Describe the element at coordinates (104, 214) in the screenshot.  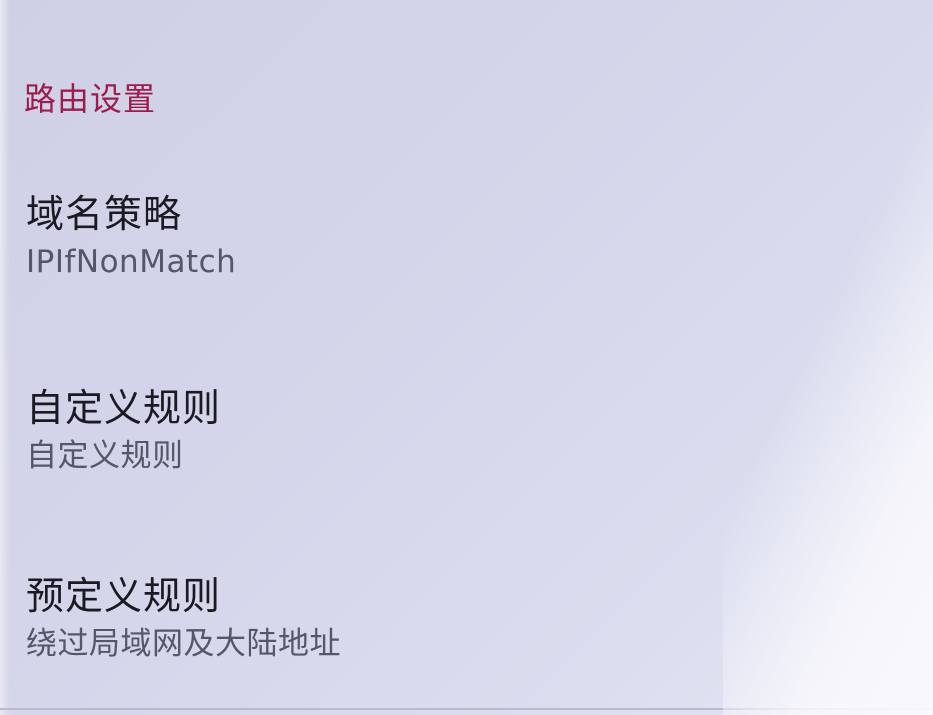
I see `pref-title: 域名策略` at that location.